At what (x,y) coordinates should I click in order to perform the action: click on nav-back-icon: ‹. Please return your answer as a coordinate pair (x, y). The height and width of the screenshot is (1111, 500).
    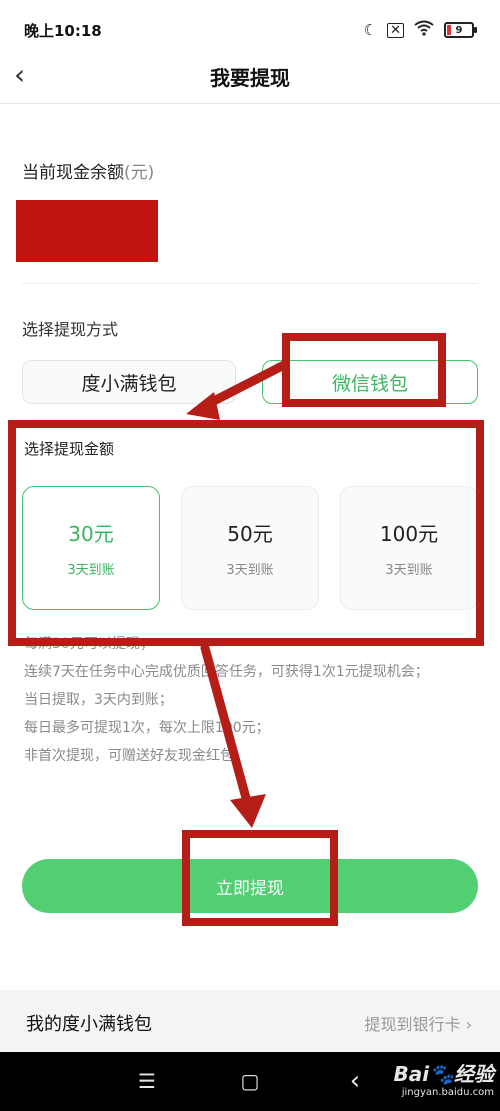
    Looking at the image, I should click on (355, 1081).